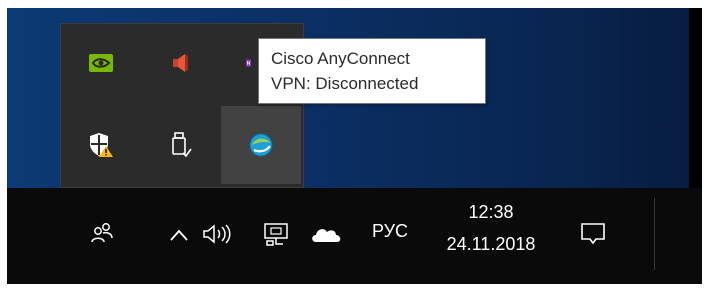 The height and width of the screenshot is (291, 709). What do you see at coordinates (248, 63) in the screenshot?
I see `onenote-icon` at bounding box center [248, 63].